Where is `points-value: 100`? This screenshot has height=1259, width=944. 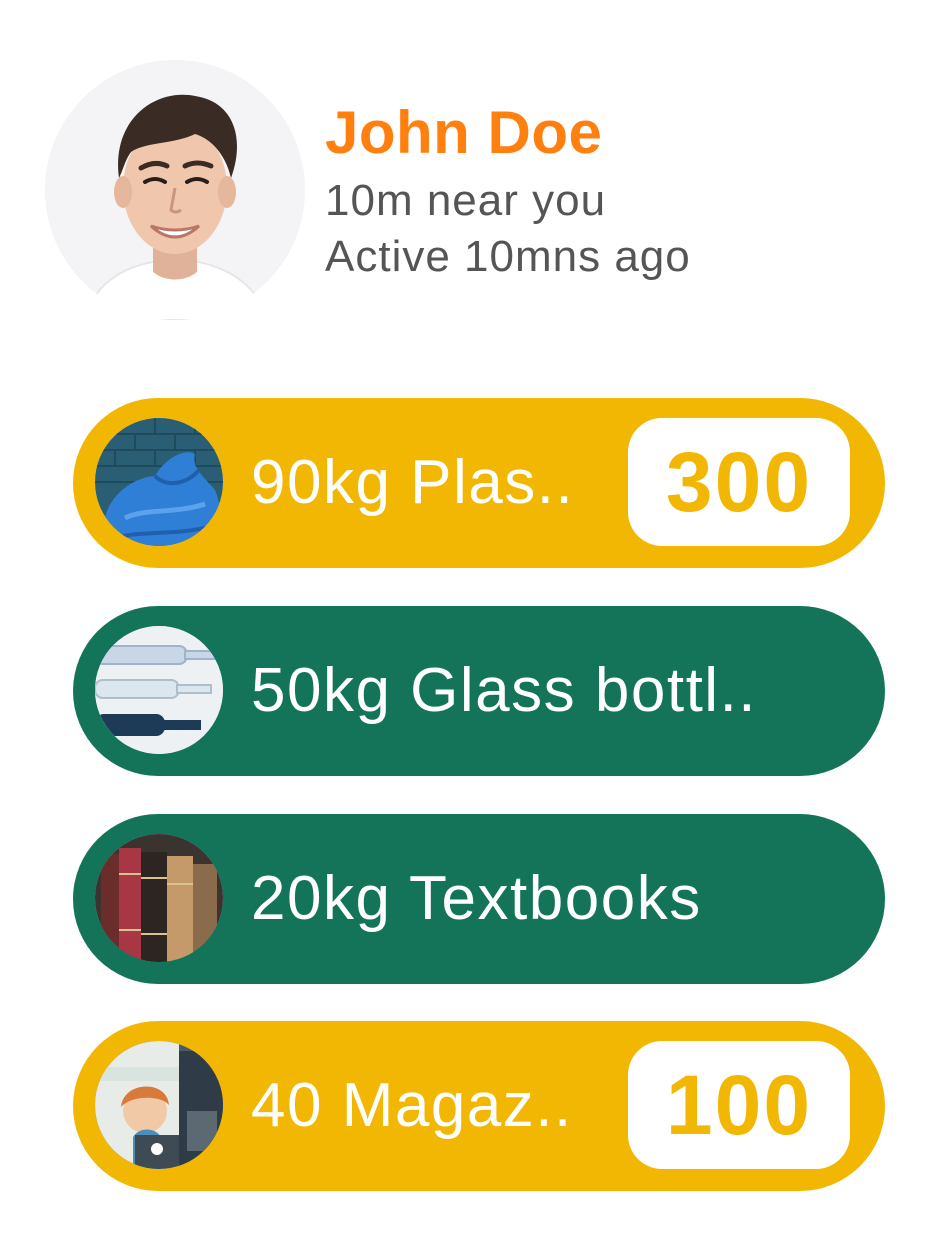 points-value: 100 is located at coordinates (739, 1105).